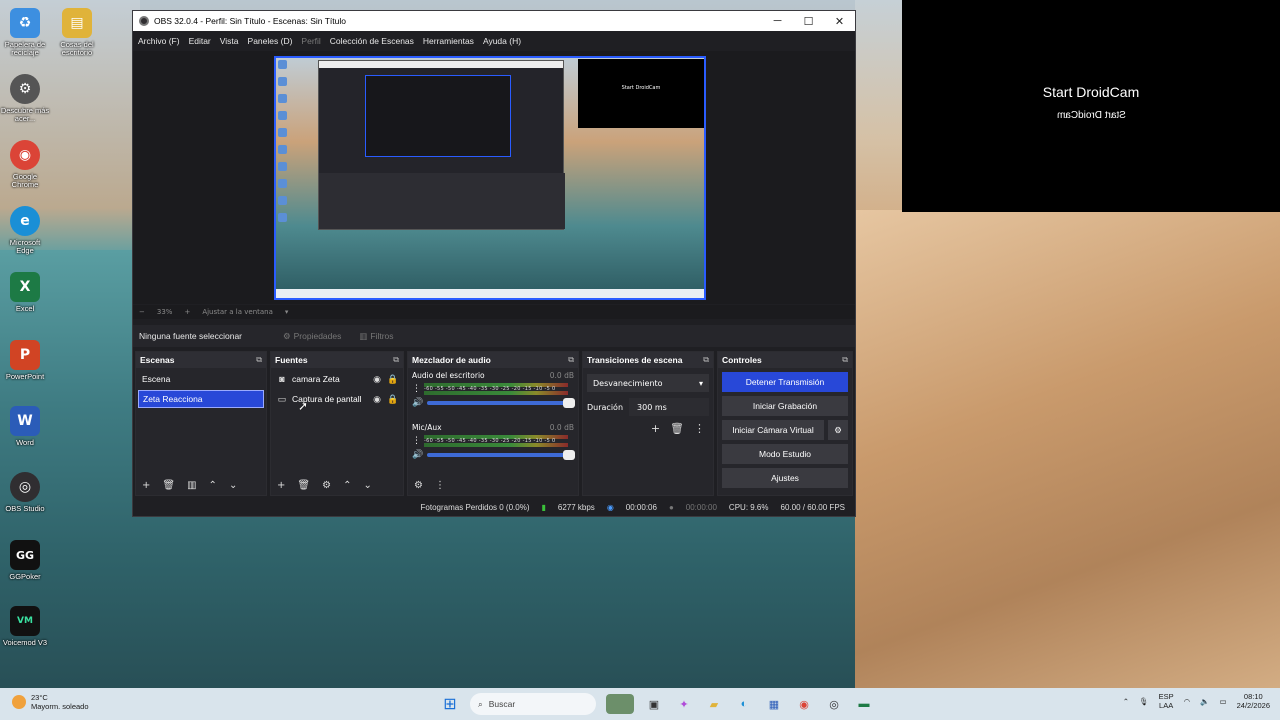 The height and width of the screenshot is (720, 1280). Describe the element at coordinates (142, 312) in the screenshot. I see `zoom-out-button: −` at that location.